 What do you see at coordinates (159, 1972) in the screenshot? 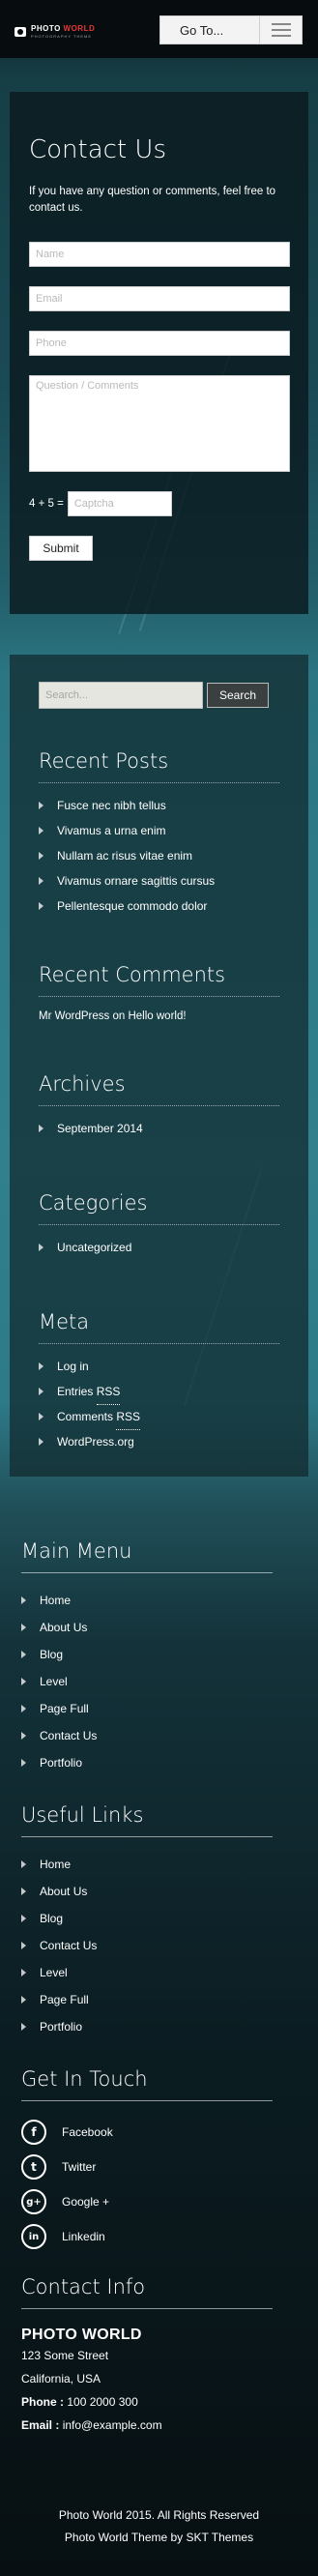
I see `footer-link-item: Level` at bounding box center [159, 1972].